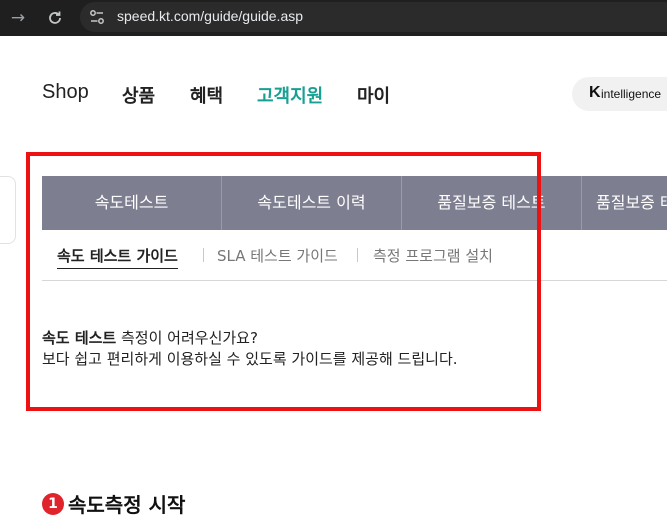 This screenshot has width=667, height=519. What do you see at coordinates (206, 95) in the screenshot?
I see `nav-item-benefits: 혜택` at bounding box center [206, 95].